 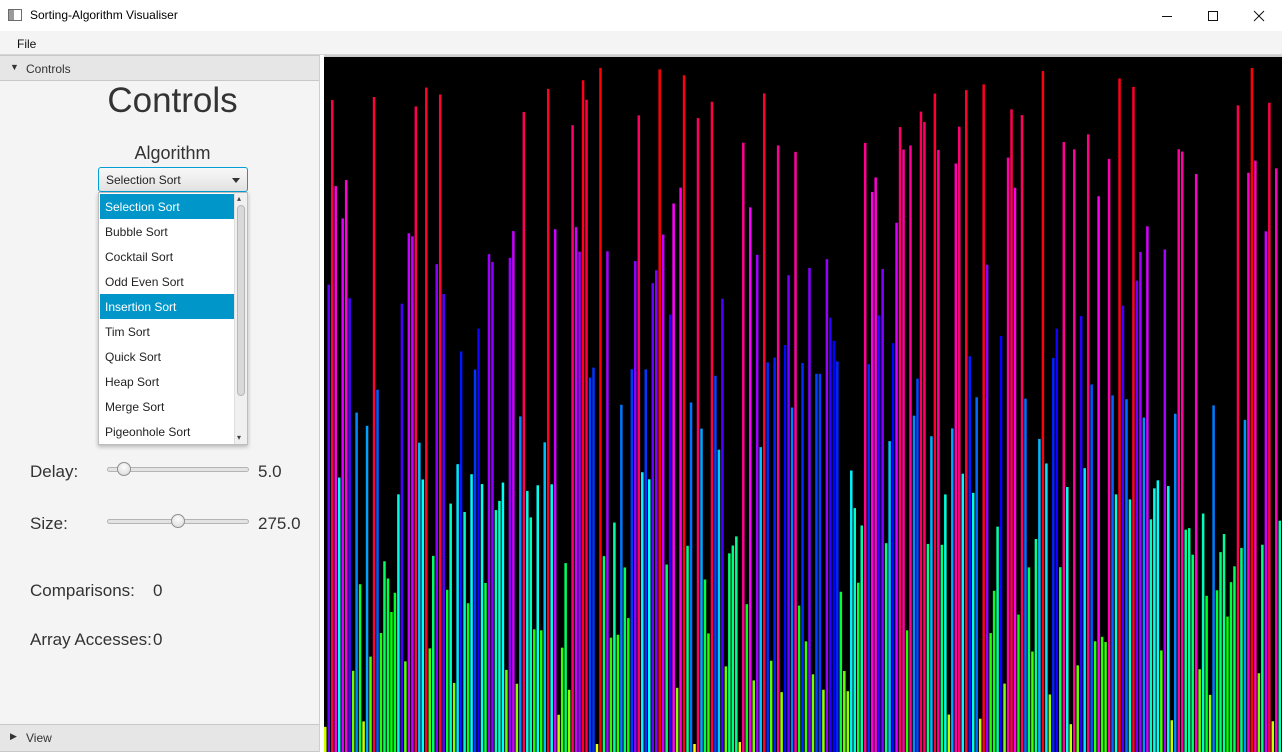 What do you see at coordinates (159, 68) in the screenshot?
I see `accordion-controls-header: ▼ Controls` at bounding box center [159, 68].